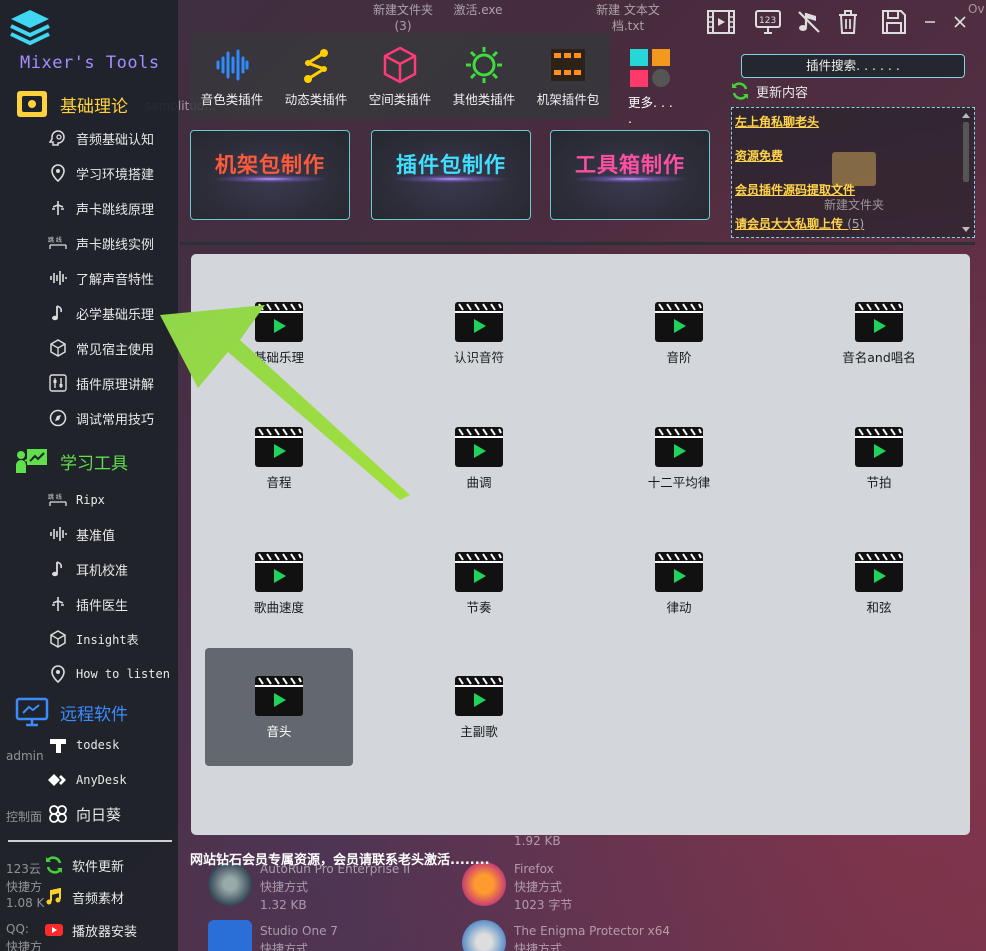  I want to click on news-link: 资源免费, so click(759, 155).